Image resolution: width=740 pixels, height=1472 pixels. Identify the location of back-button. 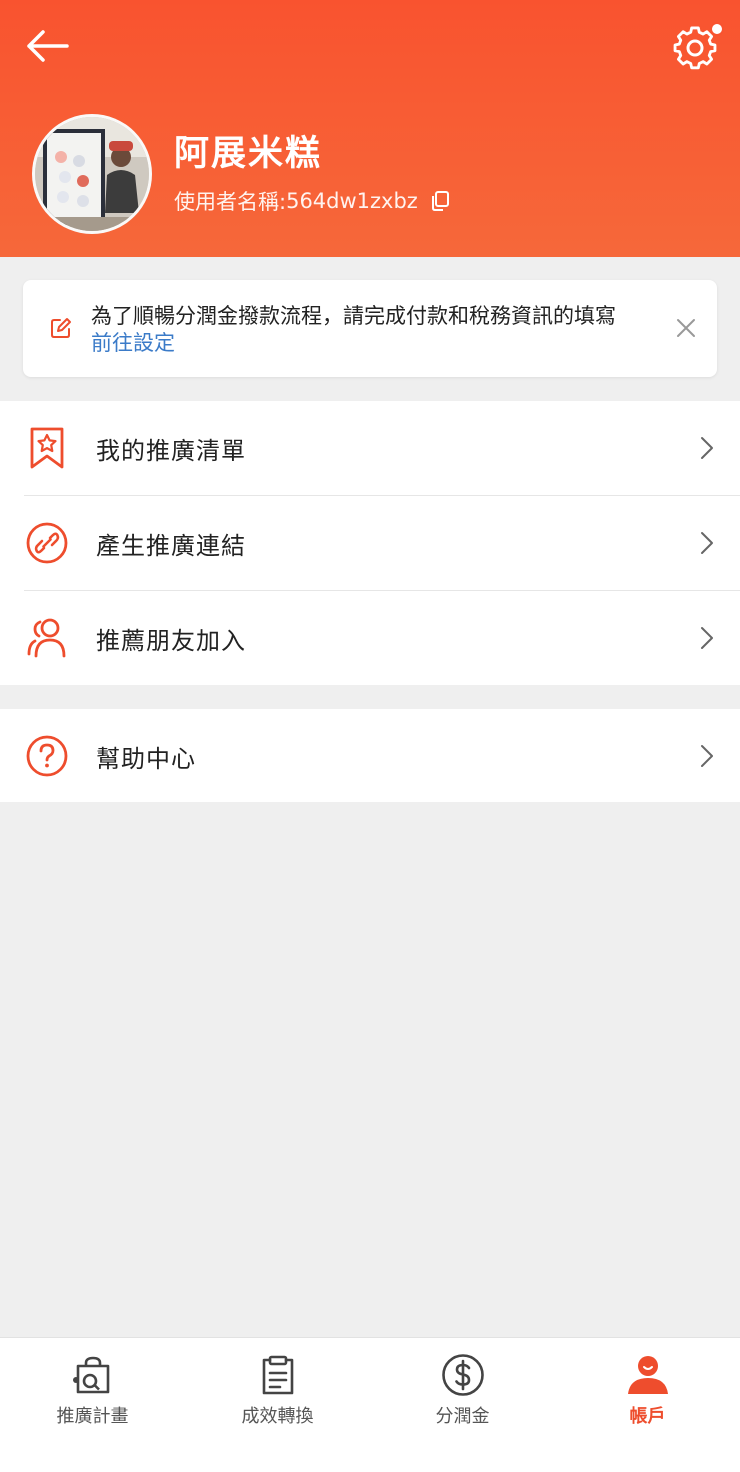
(47, 46).